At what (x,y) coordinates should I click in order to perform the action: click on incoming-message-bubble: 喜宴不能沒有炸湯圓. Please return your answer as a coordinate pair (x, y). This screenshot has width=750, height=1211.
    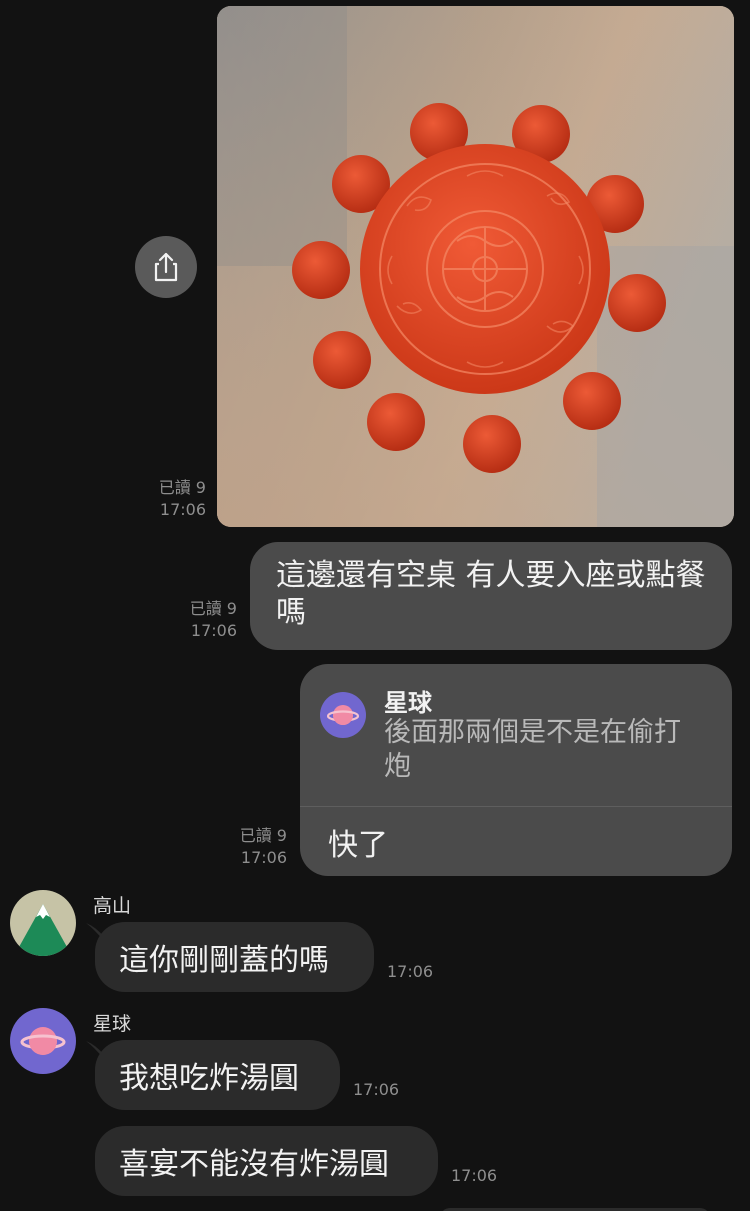
    Looking at the image, I should click on (266, 1161).